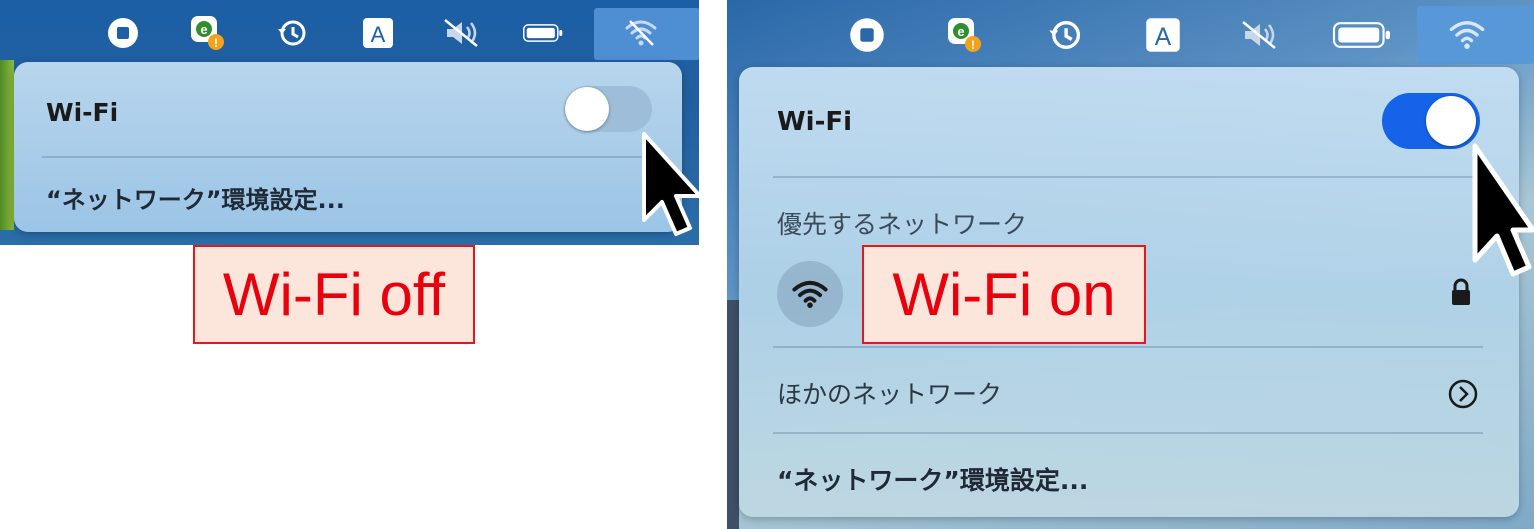  I want to click on wifi-off-label: Wi-Fi off, so click(334, 294).